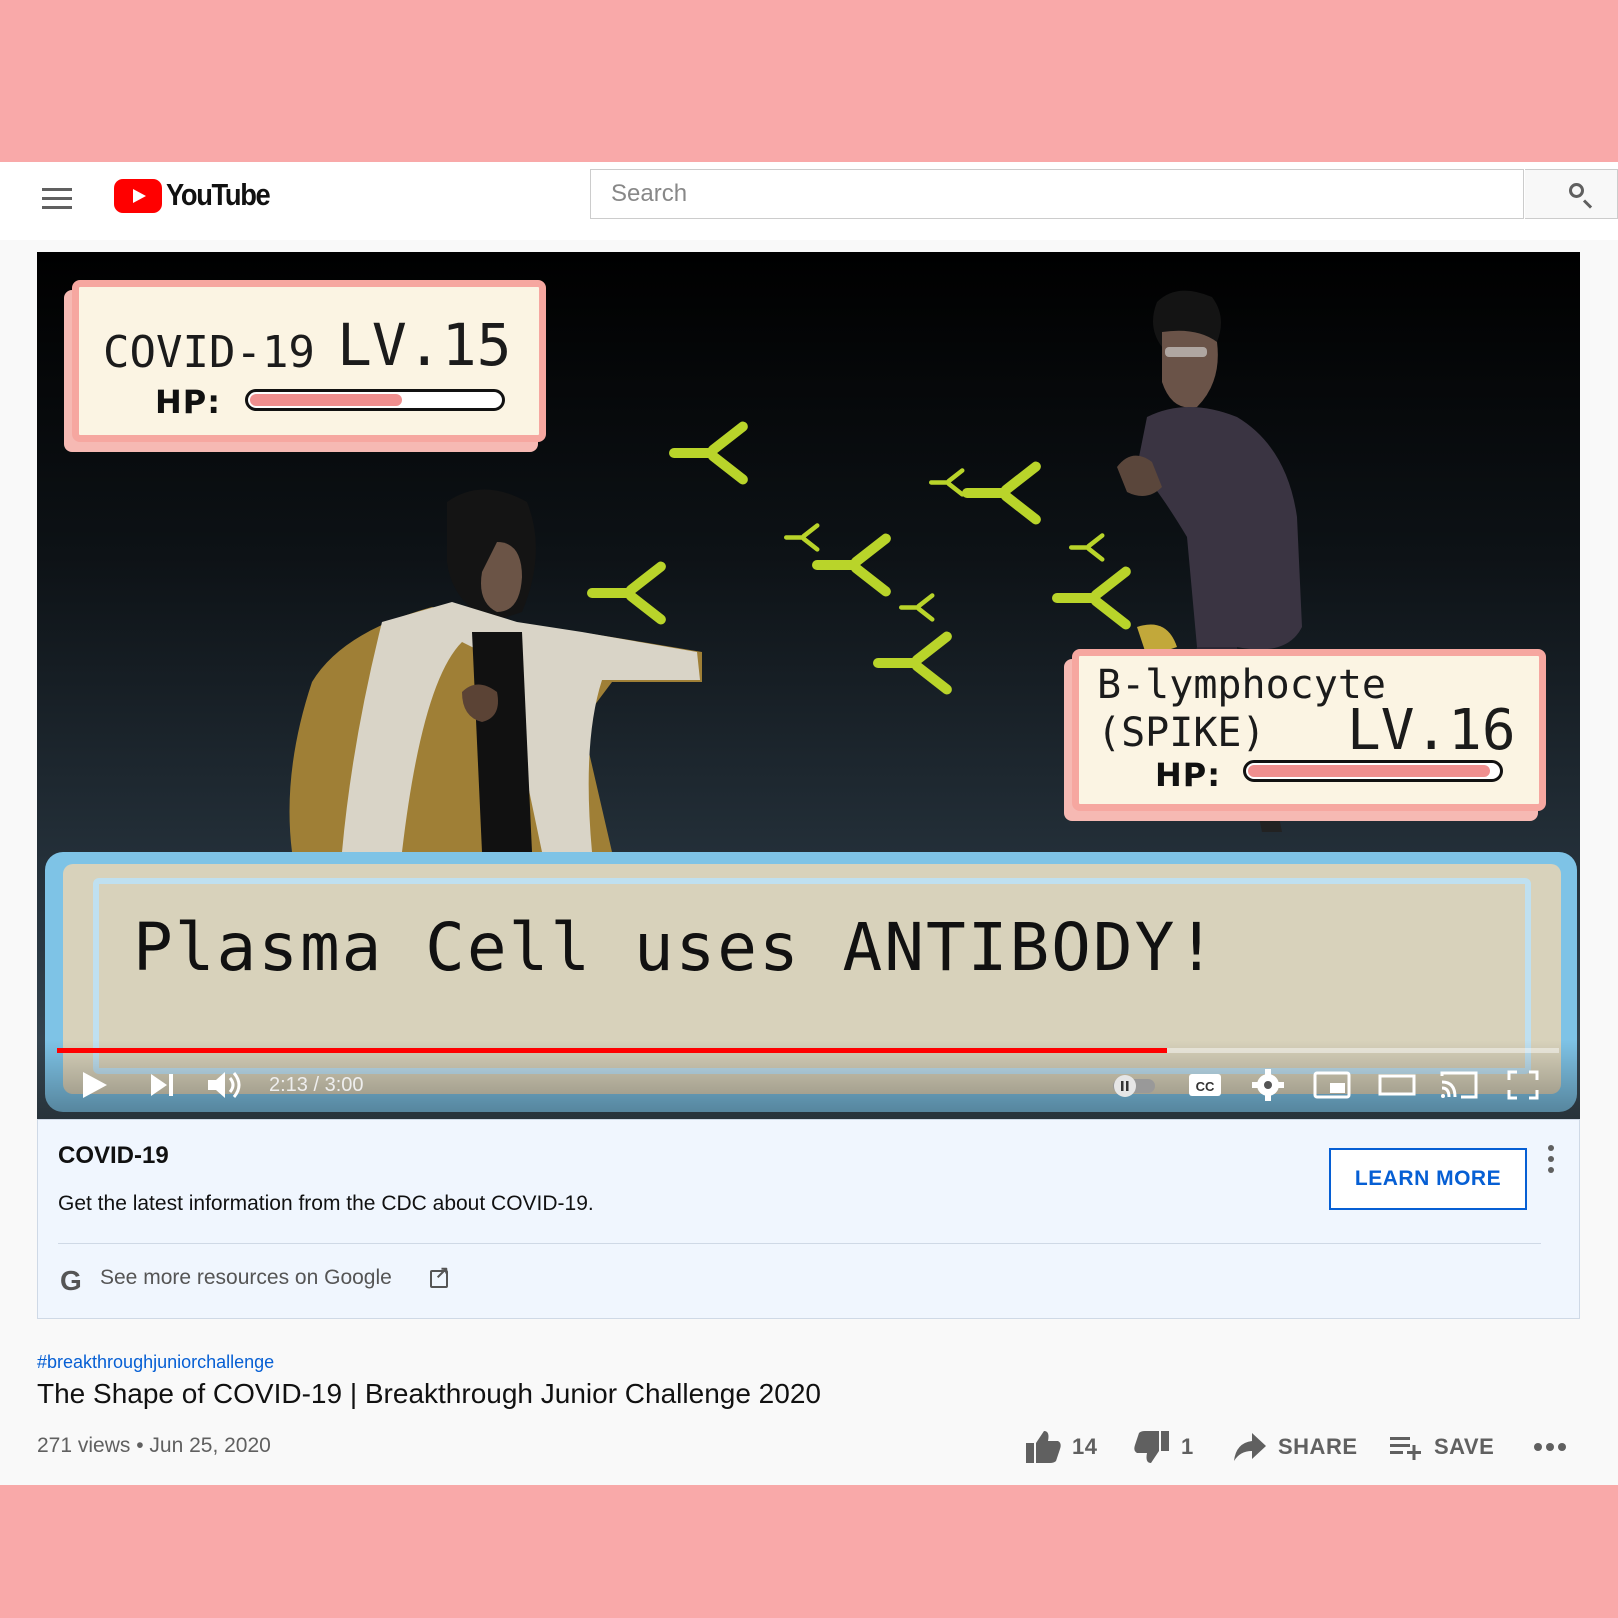  What do you see at coordinates (246, 1278) in the screenshot?
I see `google-resources-link: See more resources on Google` at bounding box center [246, 1278].